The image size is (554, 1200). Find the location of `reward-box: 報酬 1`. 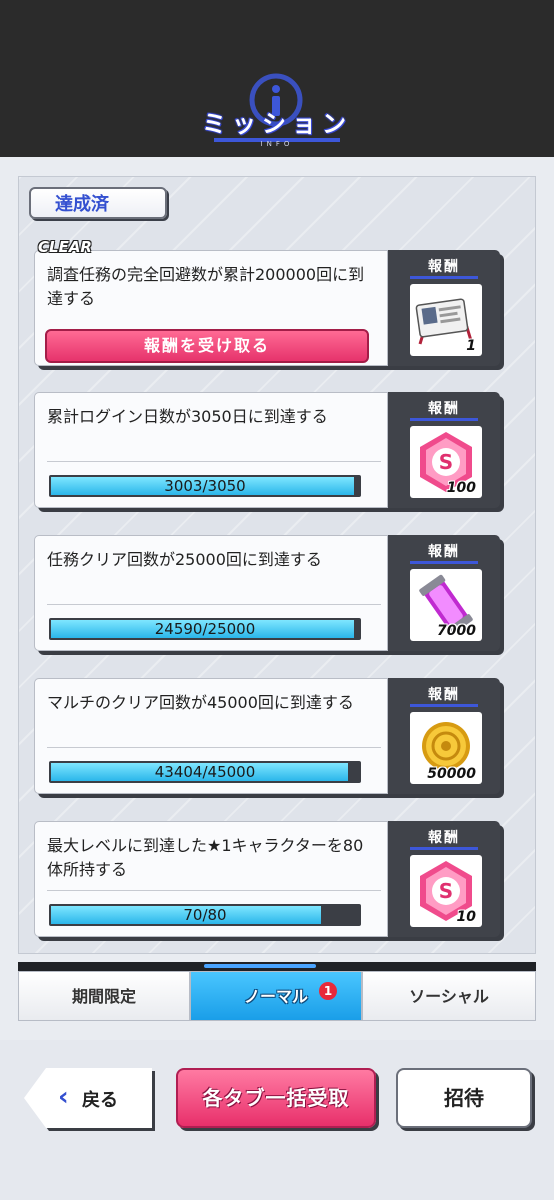

reward-box: 報酬 1 is located at coordinates (444, 308).